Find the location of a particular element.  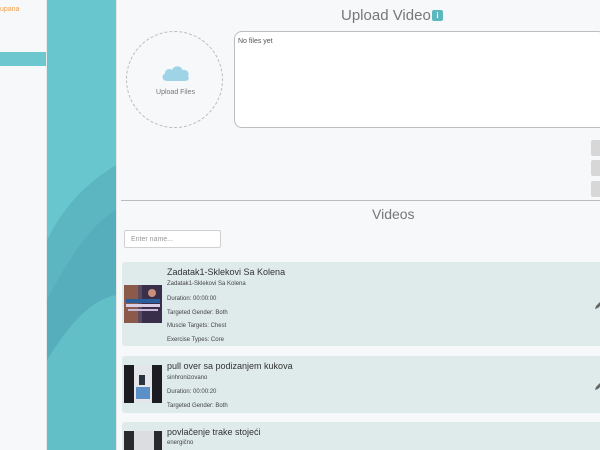

videos-title: Videos is located at coordinates (393, 214).